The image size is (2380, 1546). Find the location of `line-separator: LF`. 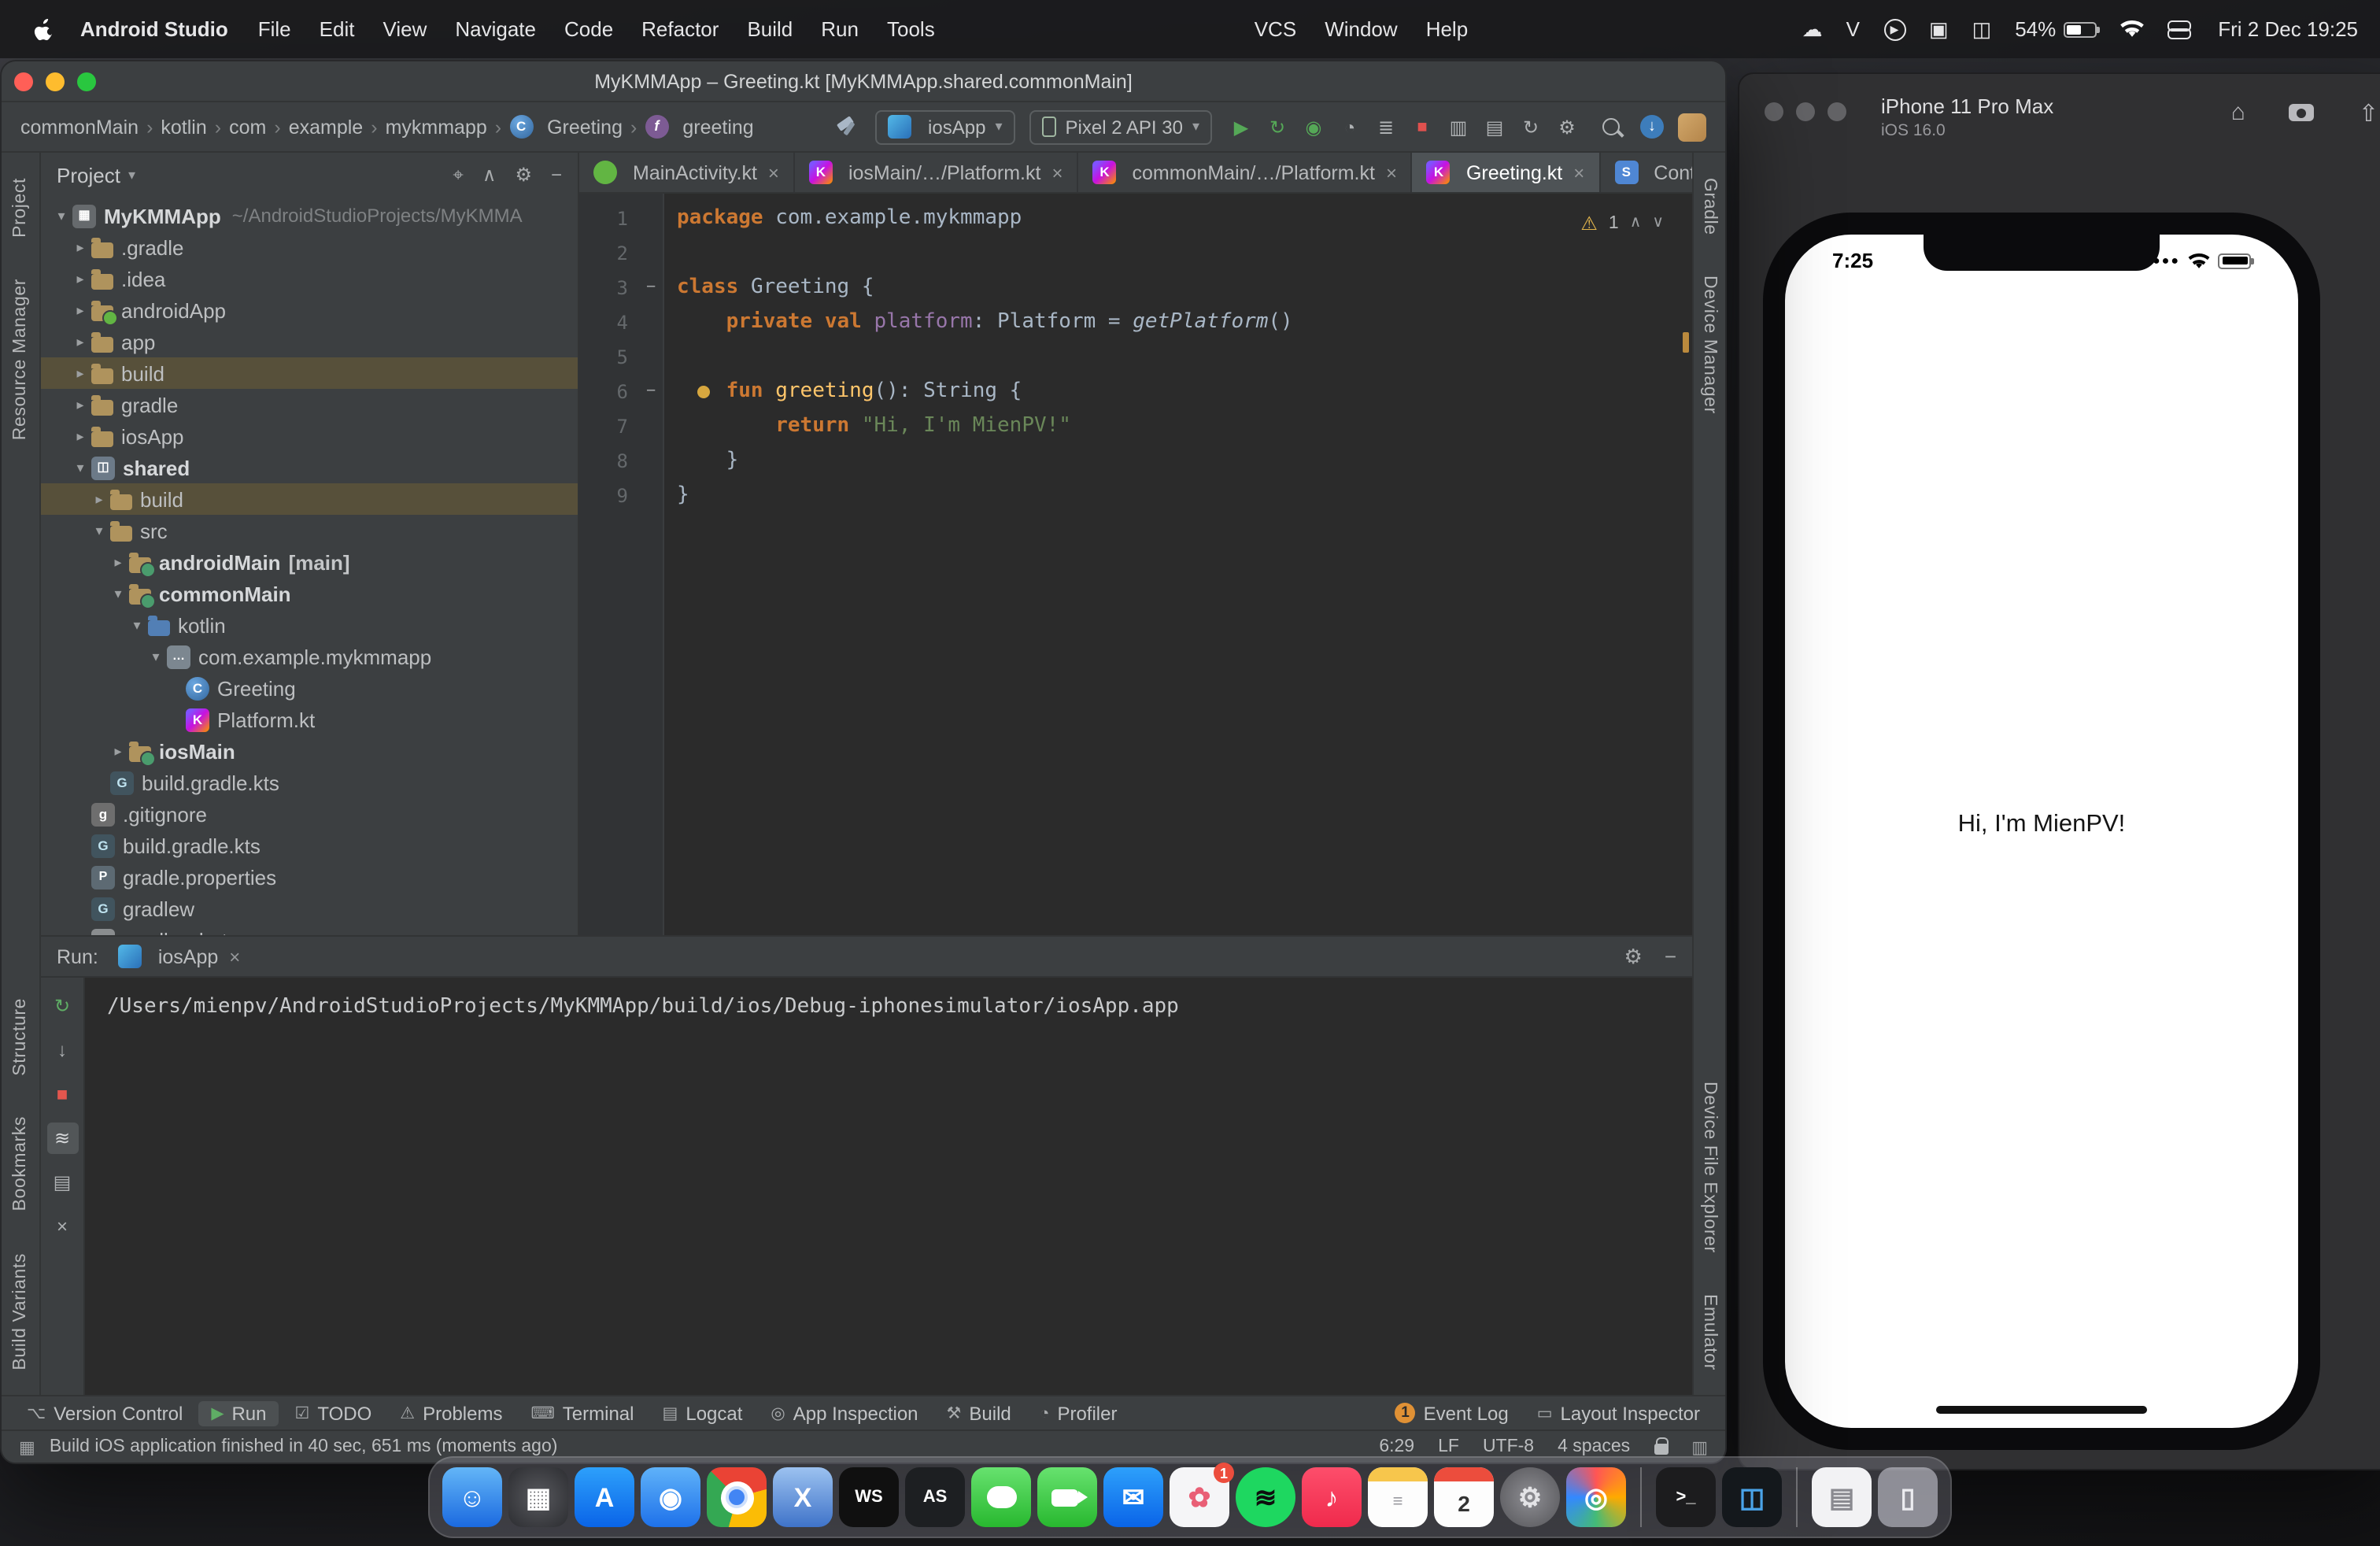

line-separator: LF is located at coordinates (1448, 1447).